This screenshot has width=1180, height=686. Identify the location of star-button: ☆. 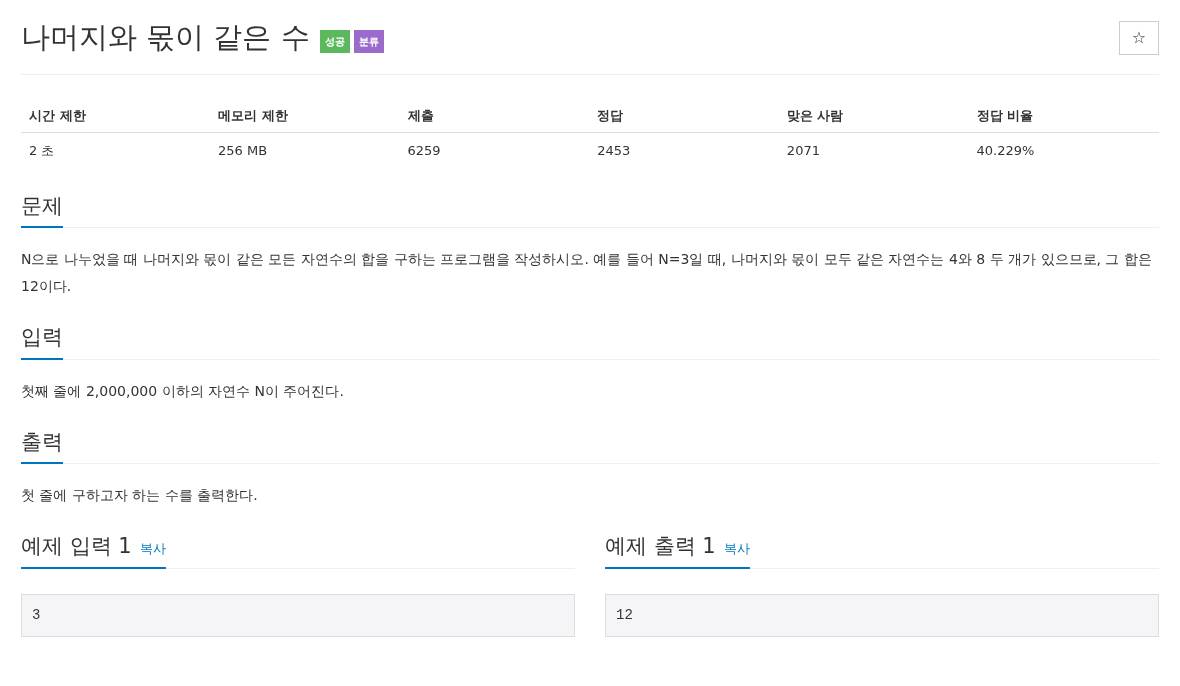
(1139, 37).